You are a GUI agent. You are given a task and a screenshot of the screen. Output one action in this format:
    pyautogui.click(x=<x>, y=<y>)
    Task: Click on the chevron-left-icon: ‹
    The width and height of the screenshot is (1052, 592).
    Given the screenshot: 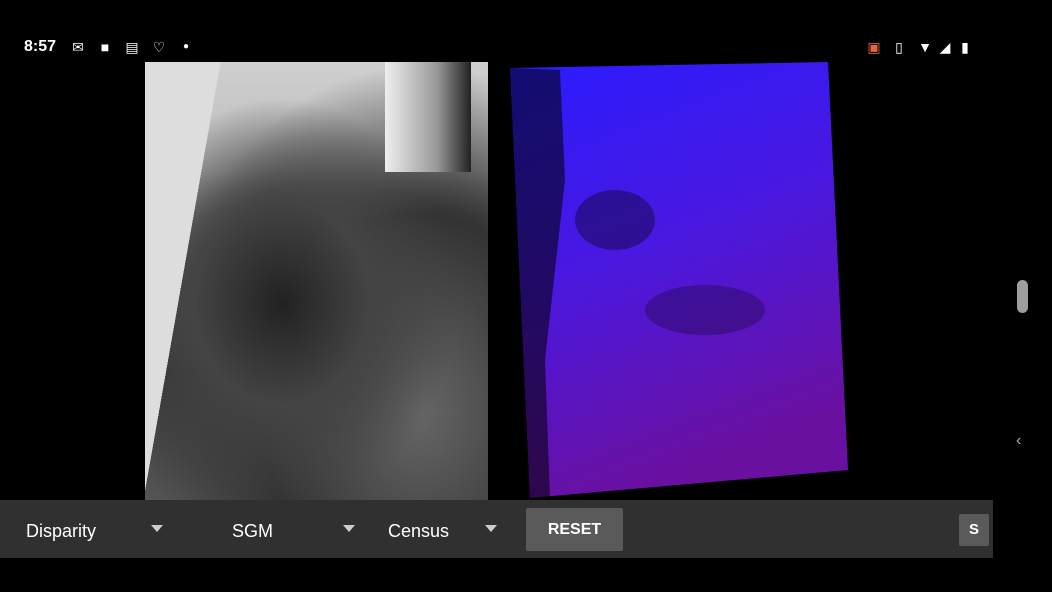 What is the action you would take?
    pyautogui.click(x=1018, y=441)
    